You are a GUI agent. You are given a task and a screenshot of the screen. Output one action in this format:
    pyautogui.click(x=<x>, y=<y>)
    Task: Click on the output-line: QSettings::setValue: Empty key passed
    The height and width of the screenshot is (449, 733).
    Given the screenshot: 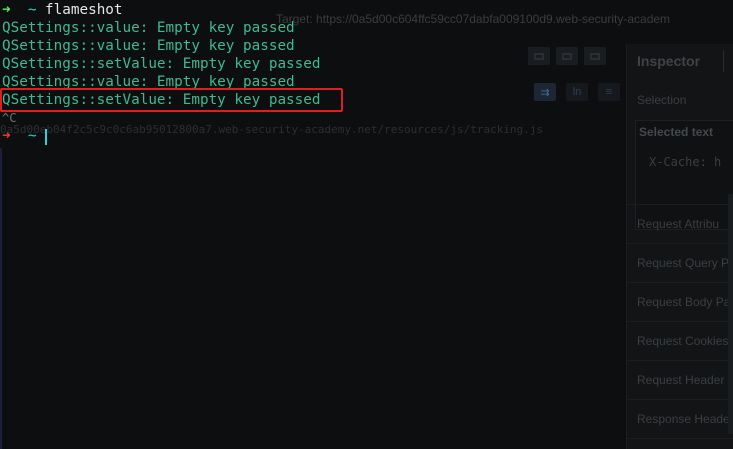 What is the action you would take?
    pyautogui.click(x=161, y=64)
    